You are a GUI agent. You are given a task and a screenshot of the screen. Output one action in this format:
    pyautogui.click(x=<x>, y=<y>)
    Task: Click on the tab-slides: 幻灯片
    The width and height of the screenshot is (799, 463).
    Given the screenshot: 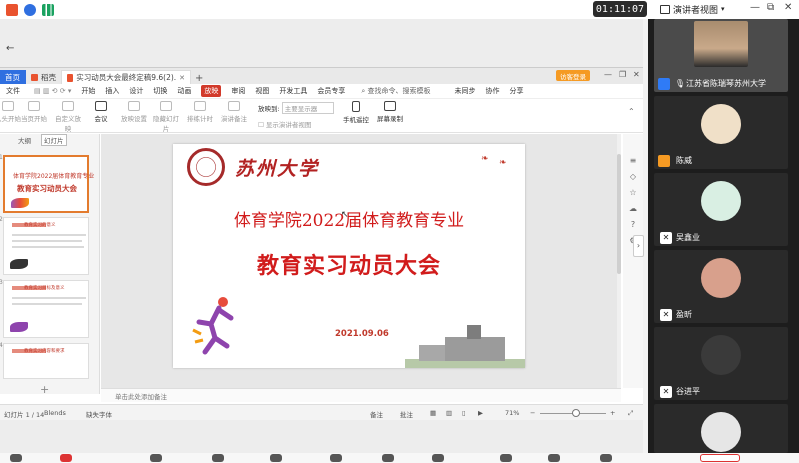 What is the action you would take?
    pyautogui.click(x=54, y=140)
    